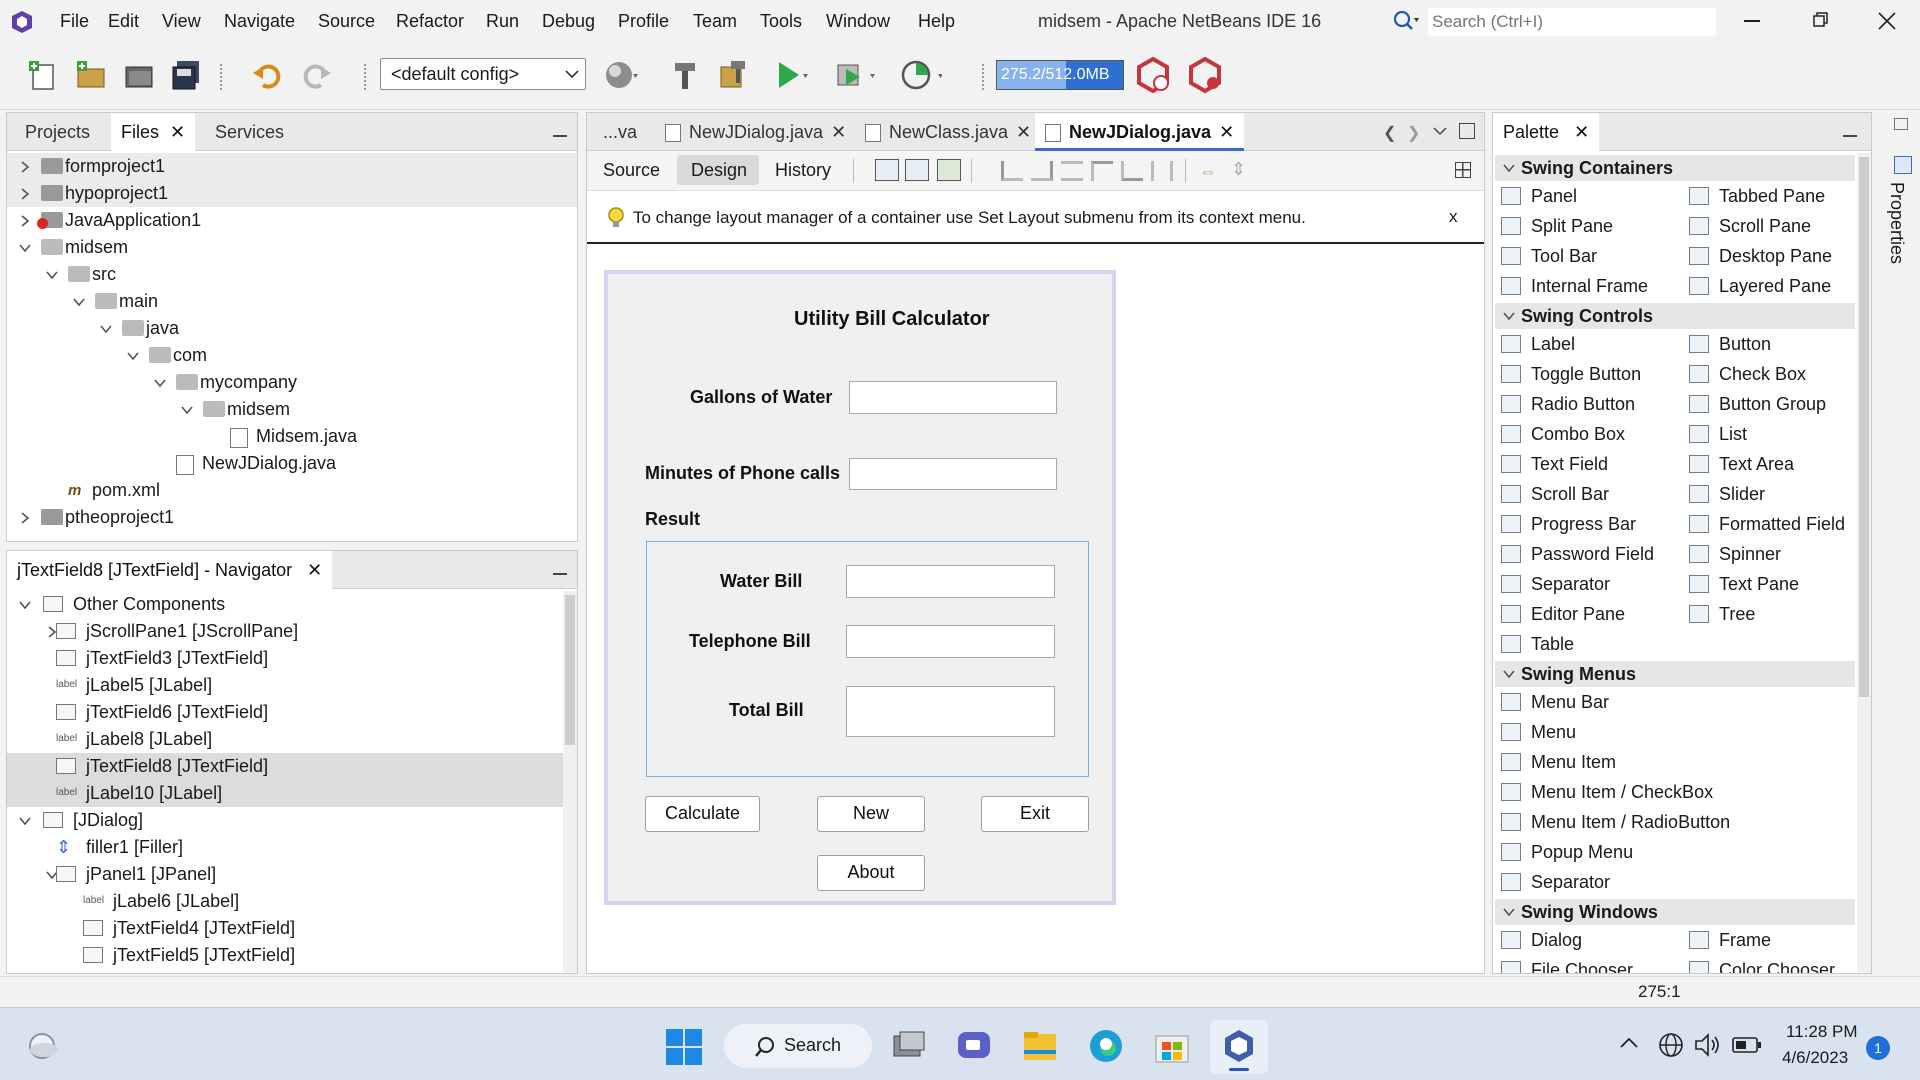  Describe the element at coordinates (285, 739) in the screenshot. I see `navigator-item: label jLabel8 [JLabel]` at that location.